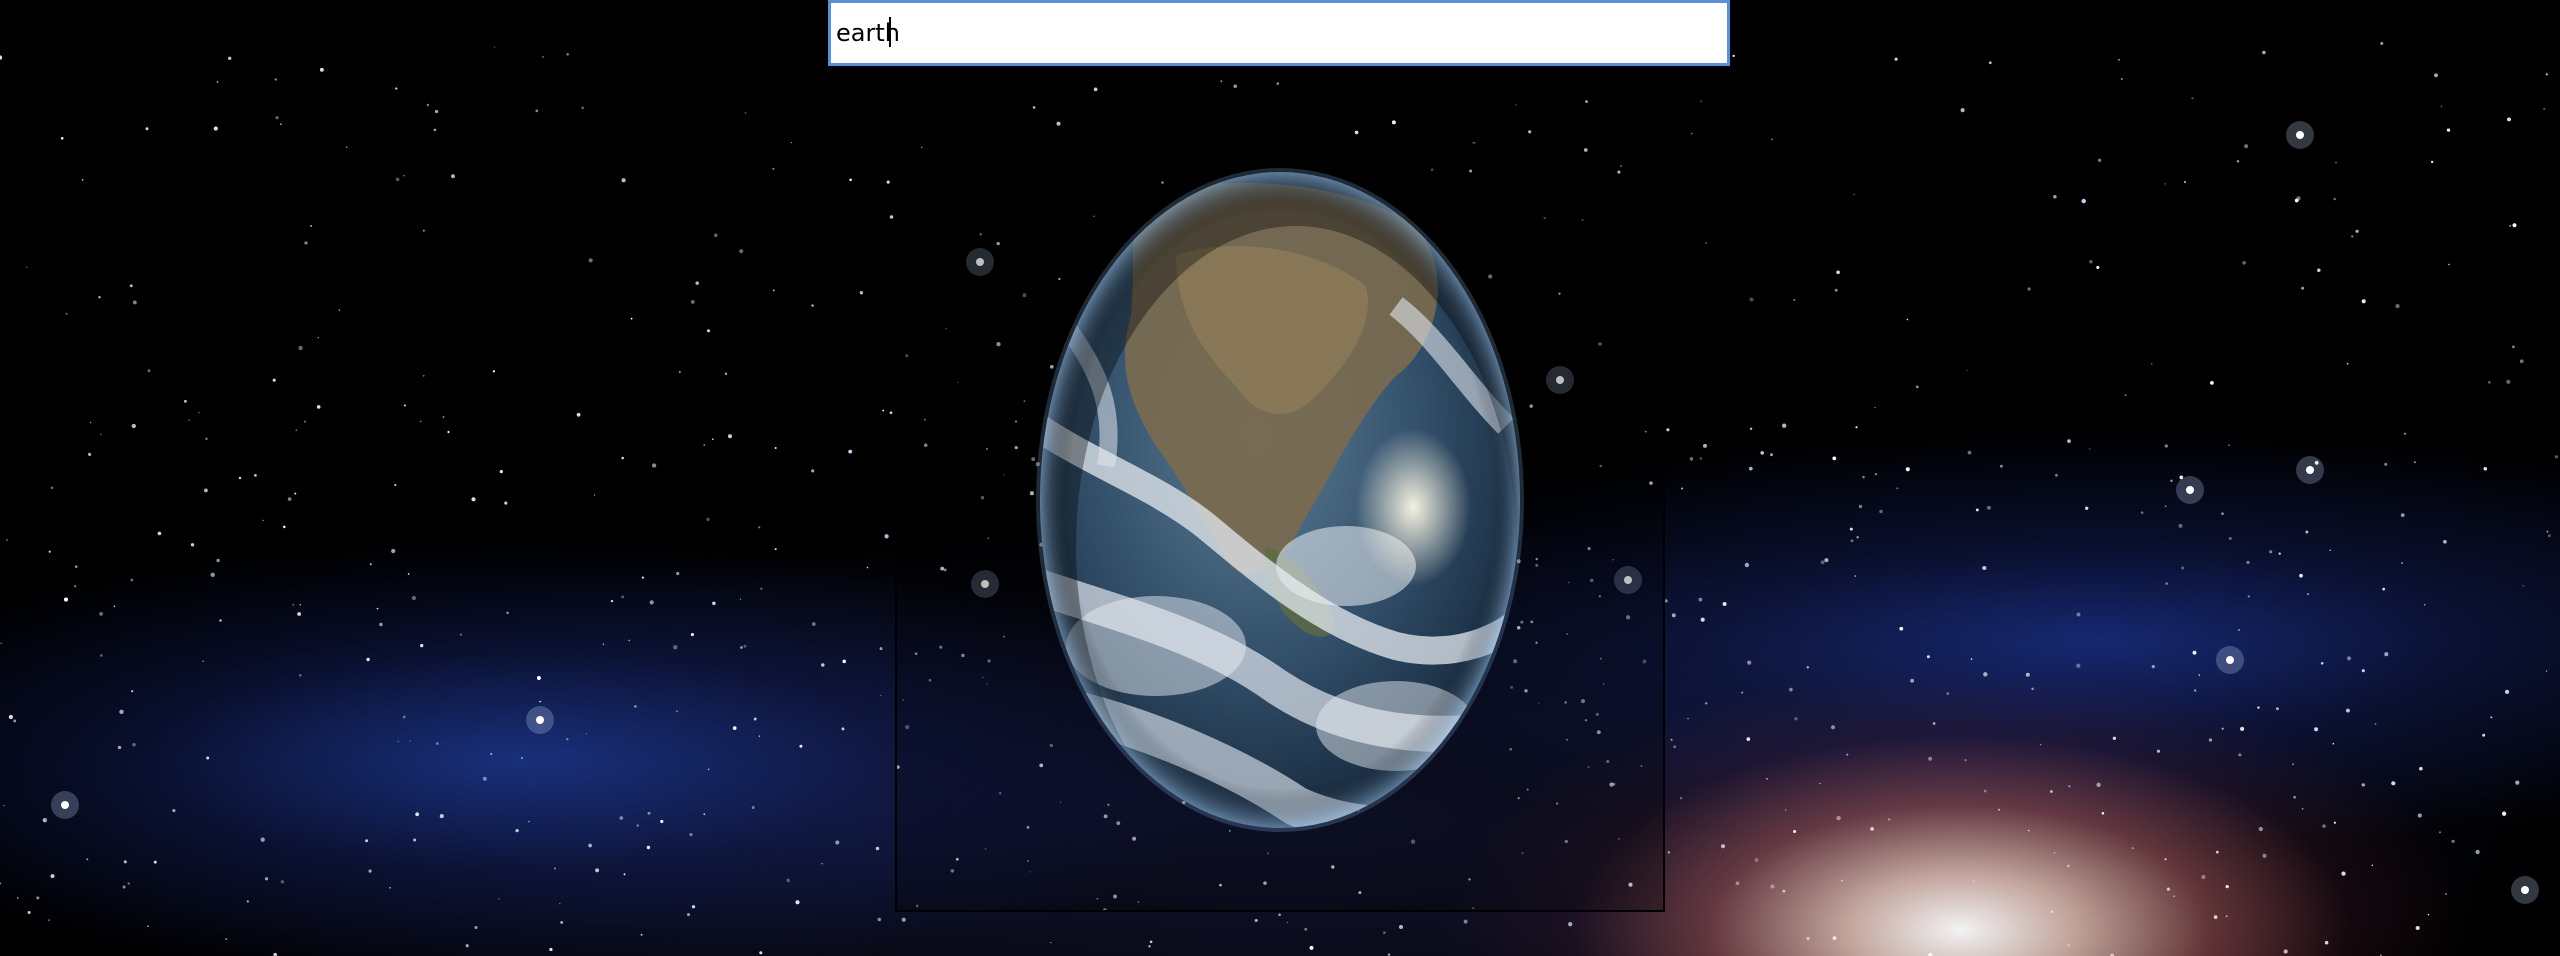 This screenshot has width=2560, height=956. Describe the element at coordinates (890, 32) in the screenshot. I see `text-caret` at that location.